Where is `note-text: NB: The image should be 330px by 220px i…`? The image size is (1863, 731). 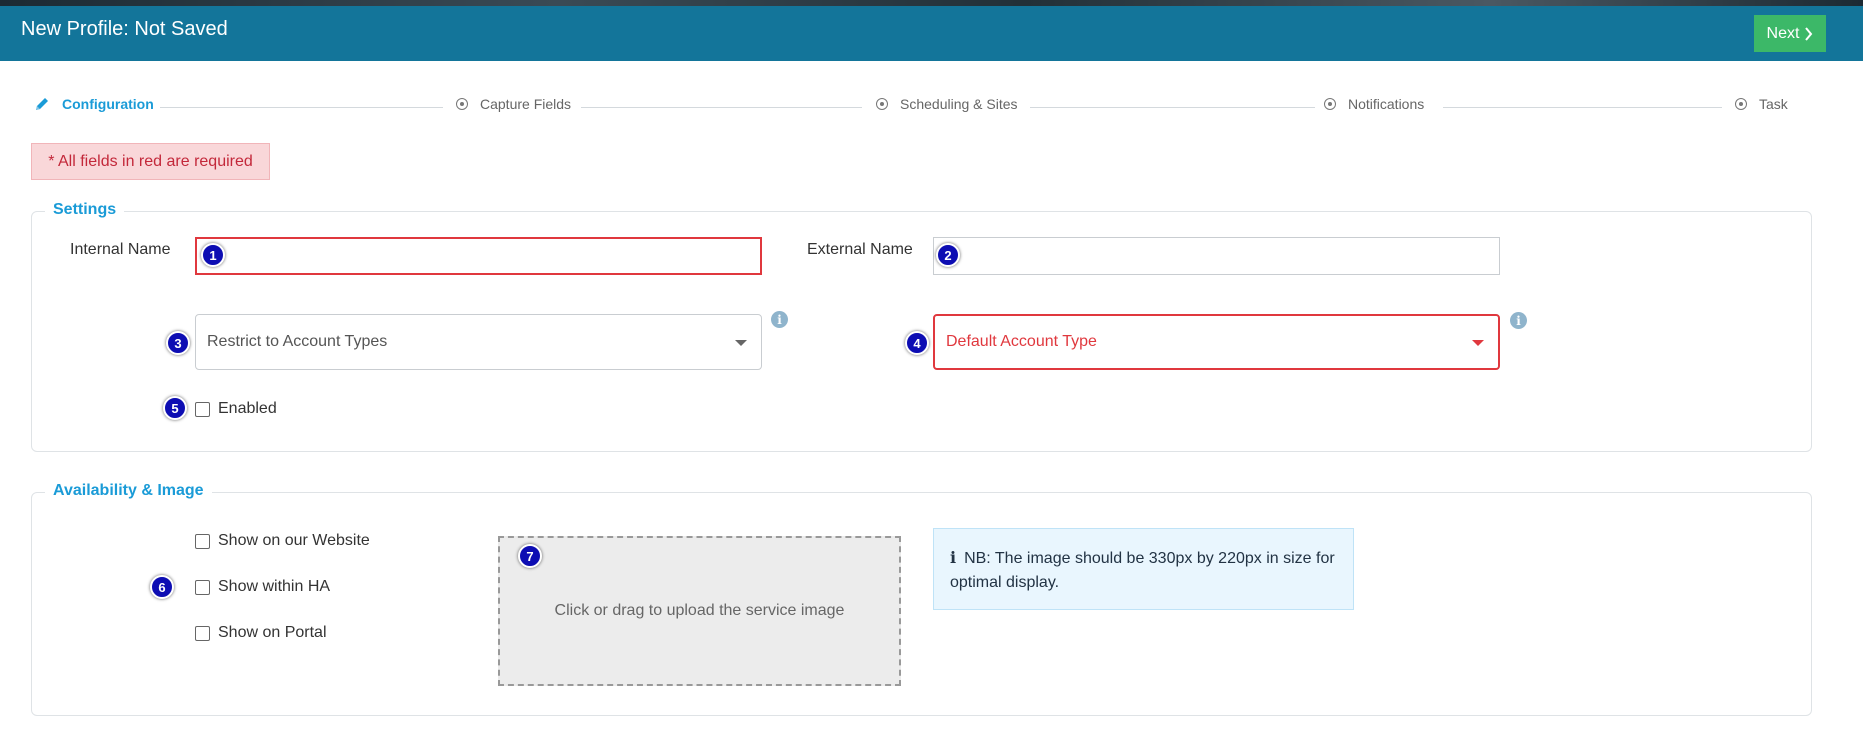 note-text: NB: The image should be 330px by 220px i… is located at coordinates (1142, 570).